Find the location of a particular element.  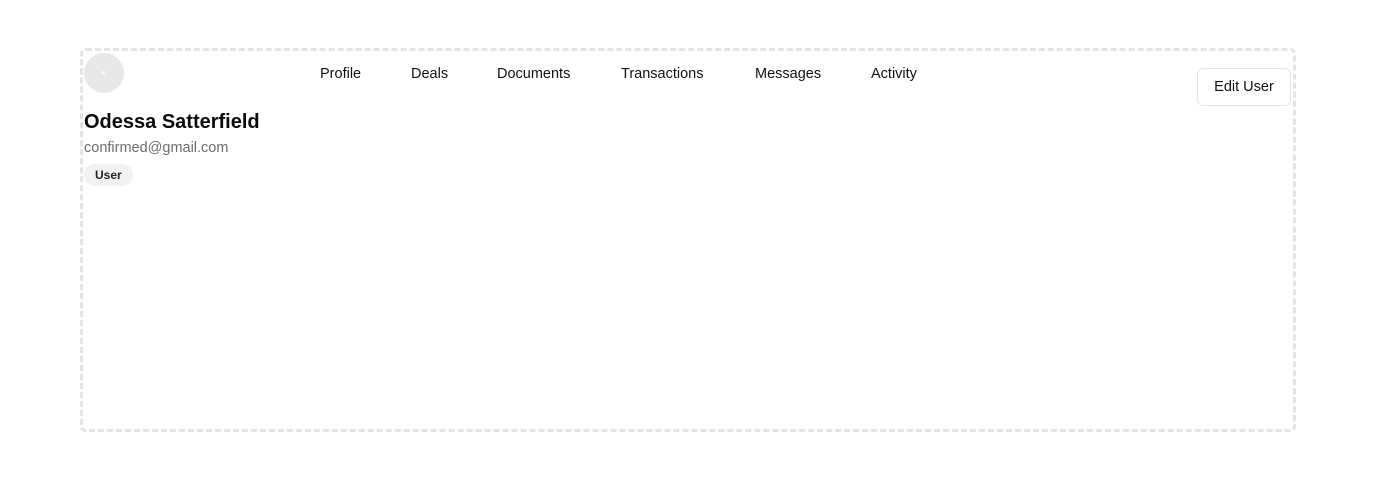

user-email: confirmed@gmail.com is located at coordinates (156, 148).